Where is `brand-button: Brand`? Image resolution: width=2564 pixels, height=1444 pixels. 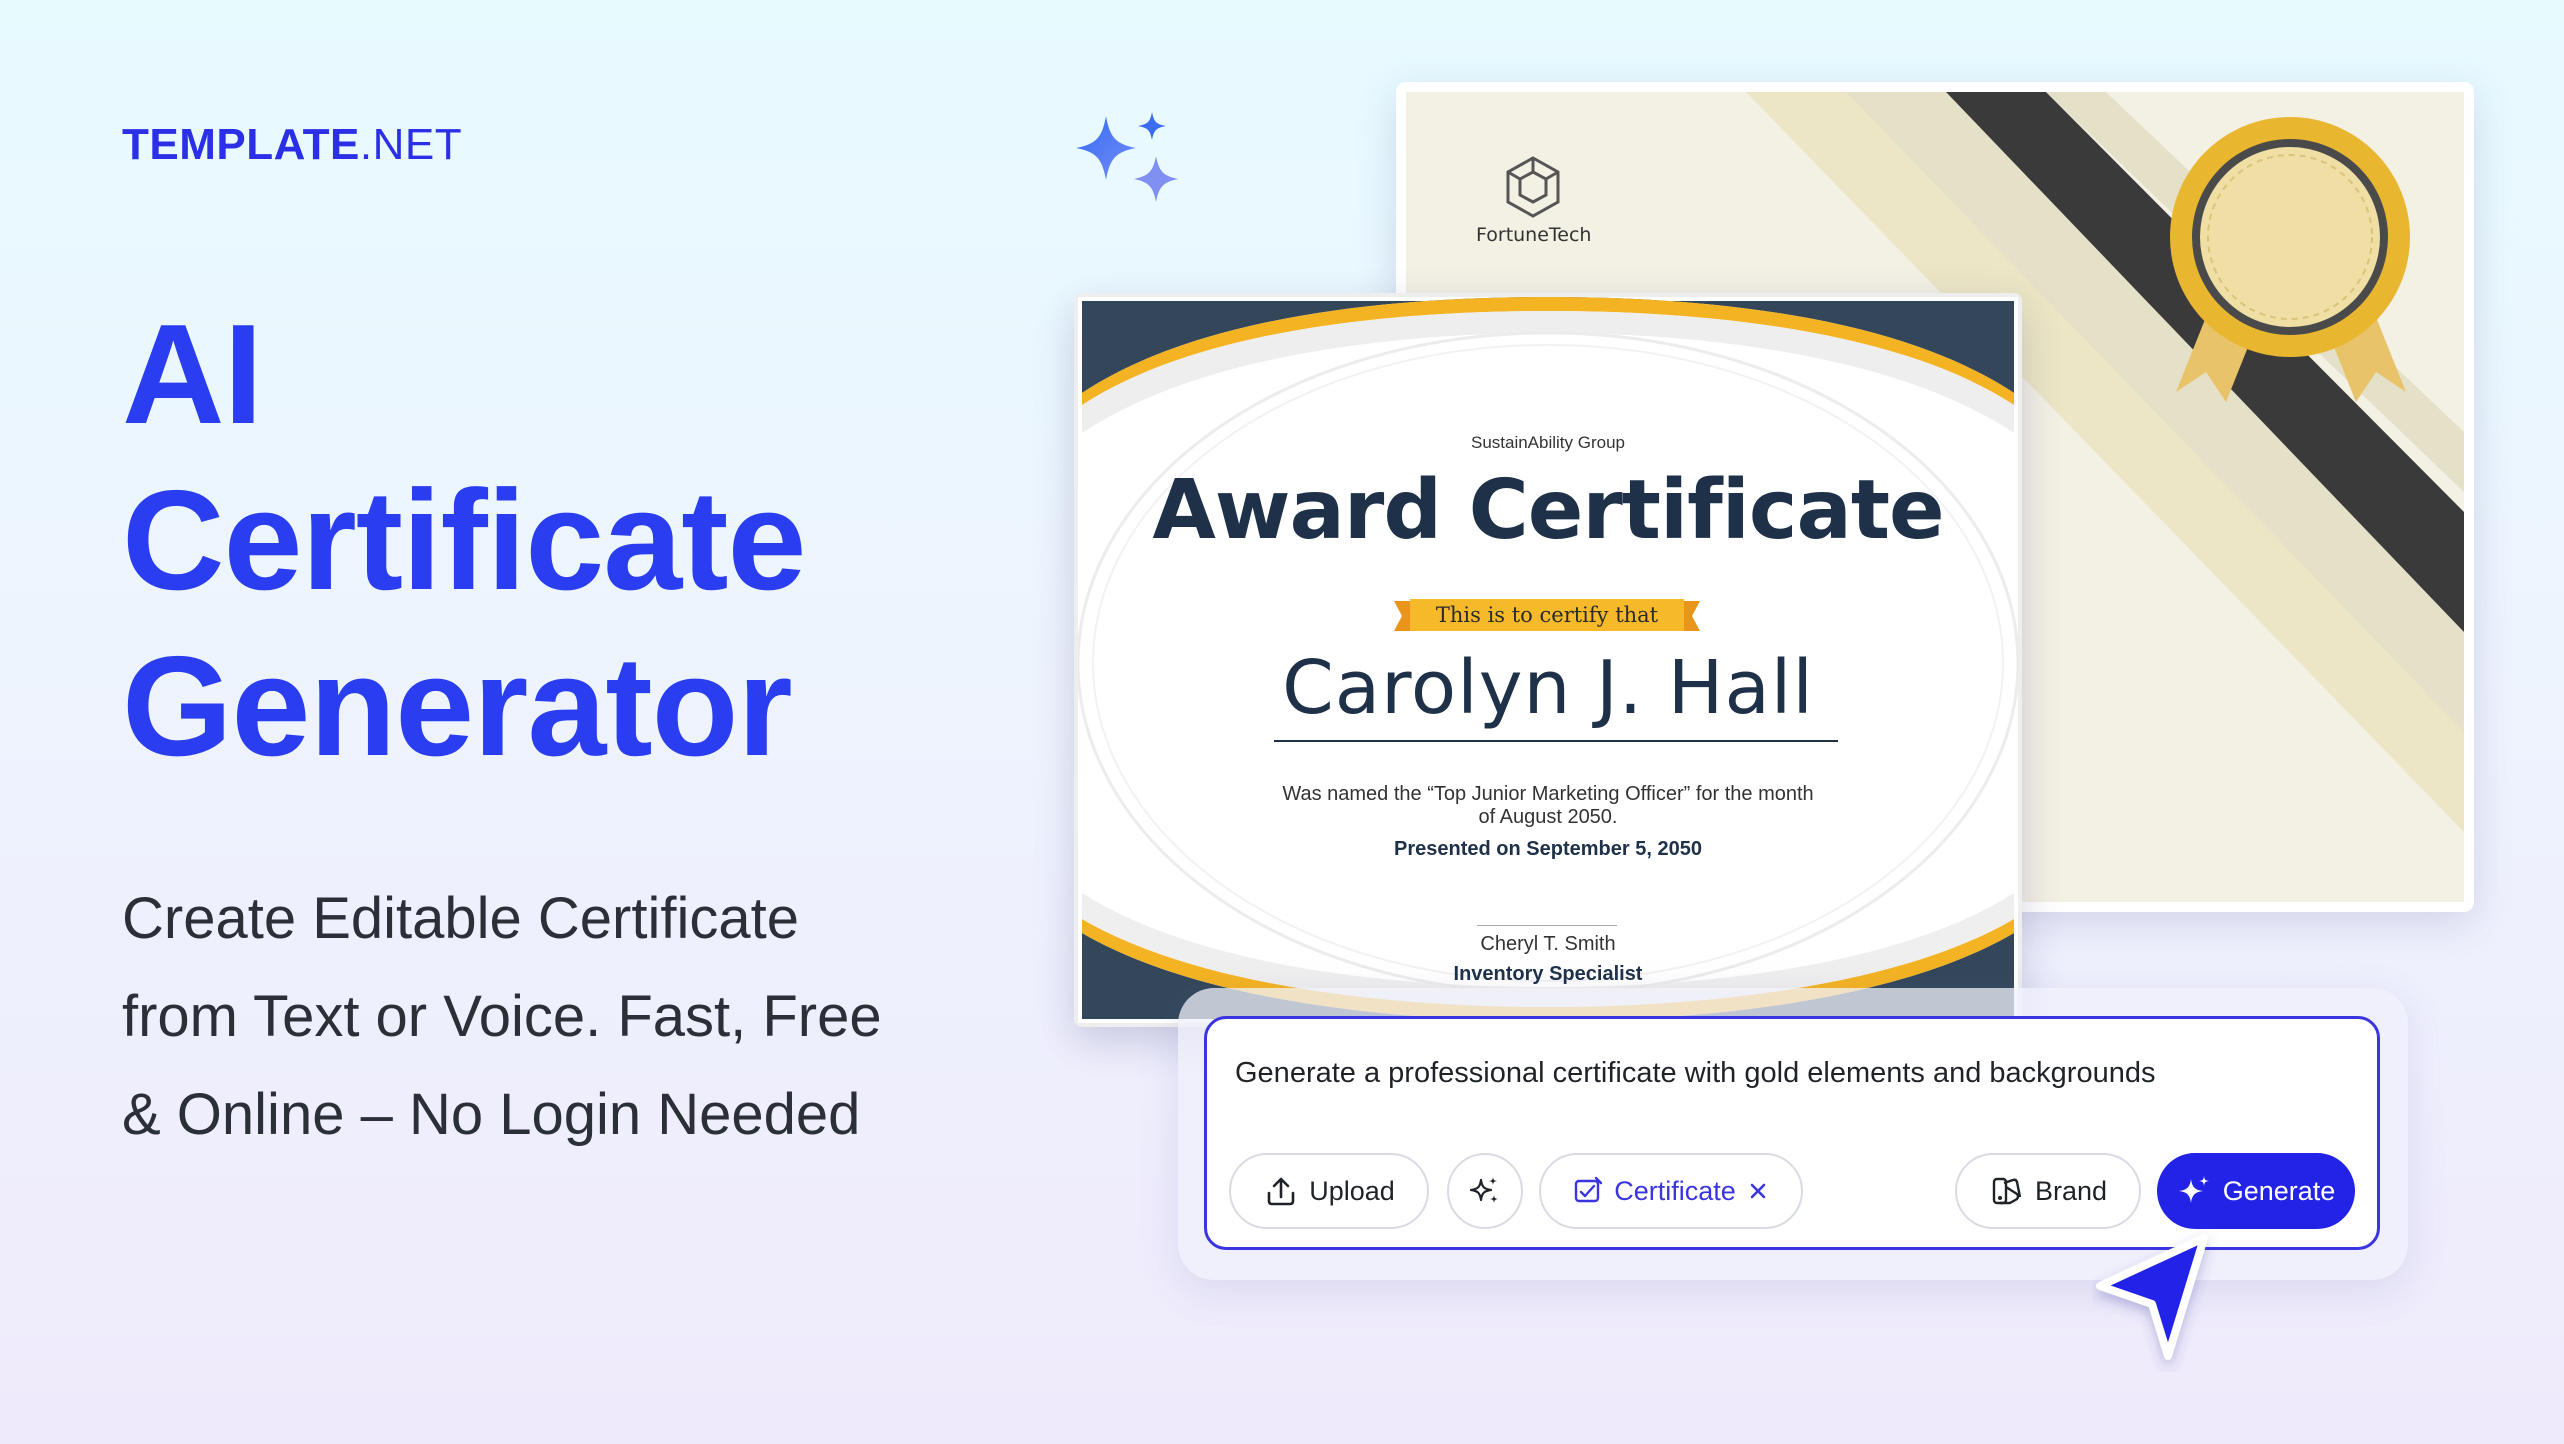 brand-button: Brand is located at coordinates (2048, 1191).